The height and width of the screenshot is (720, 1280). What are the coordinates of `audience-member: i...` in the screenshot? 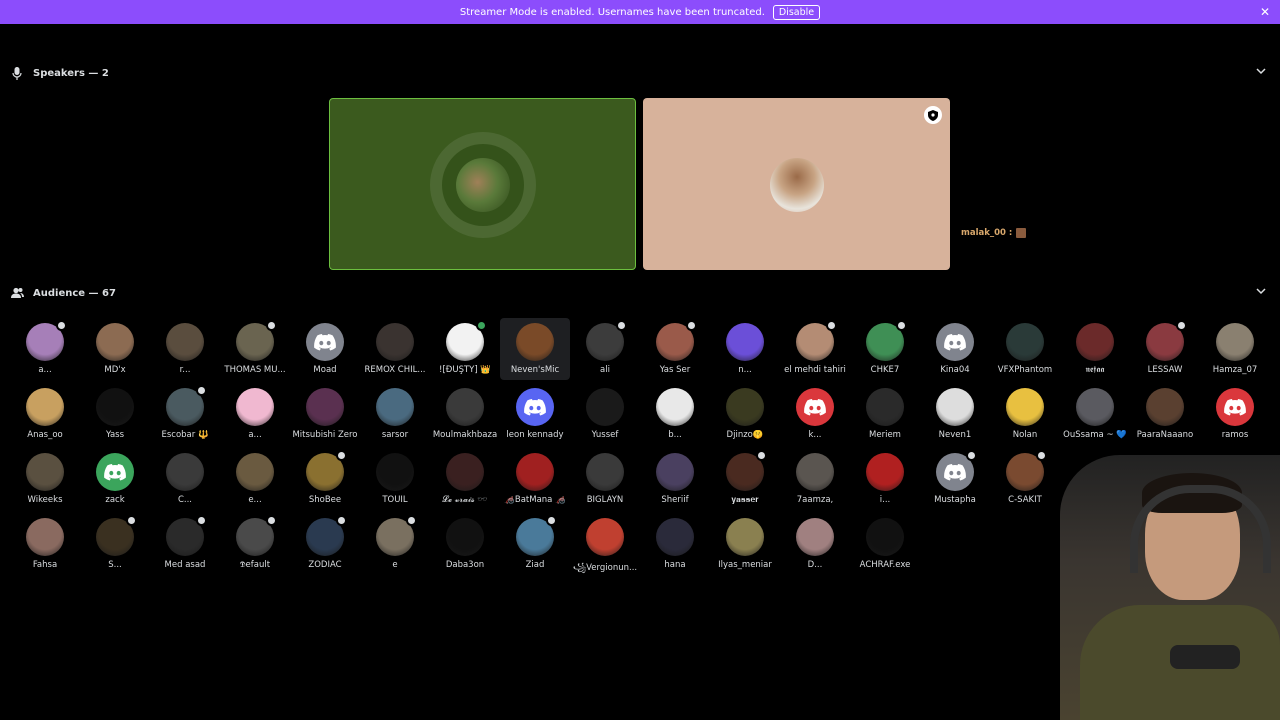 It's located at (885, 479).